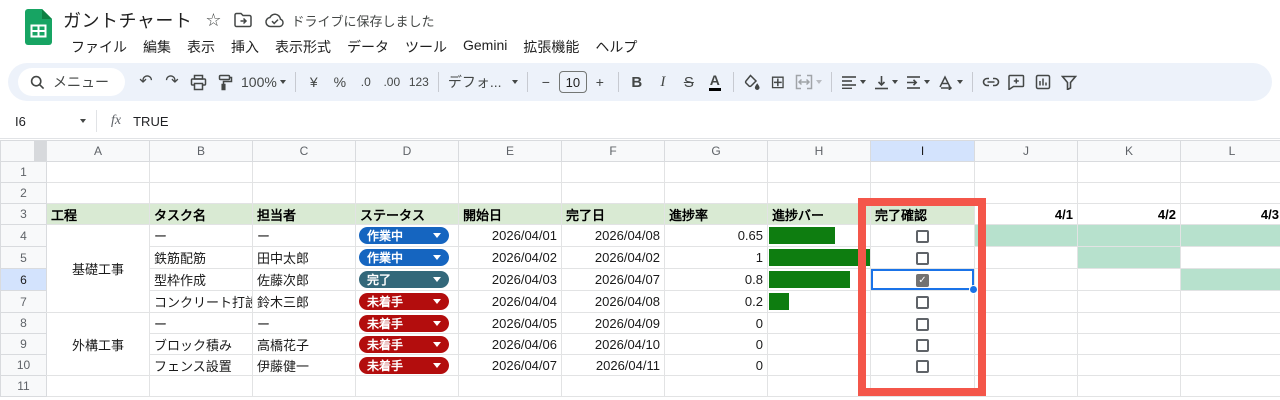  Describe the element at coordinates (71, 82) in the screenshot. I see `search-menus-button: メニュー` at that location.